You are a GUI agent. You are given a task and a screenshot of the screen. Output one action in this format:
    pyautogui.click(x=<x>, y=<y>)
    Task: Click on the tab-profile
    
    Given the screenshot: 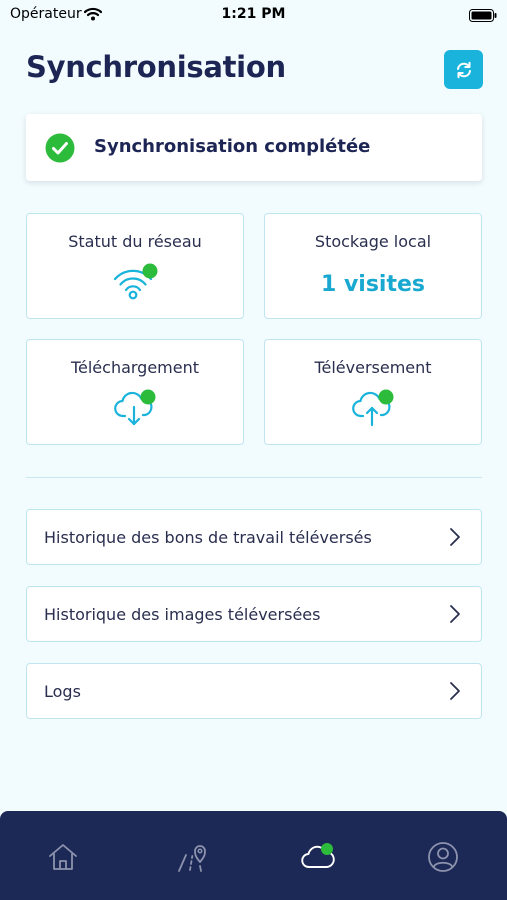 What is the action you would take?
    pyautogui.click(x=443, y=857)
    